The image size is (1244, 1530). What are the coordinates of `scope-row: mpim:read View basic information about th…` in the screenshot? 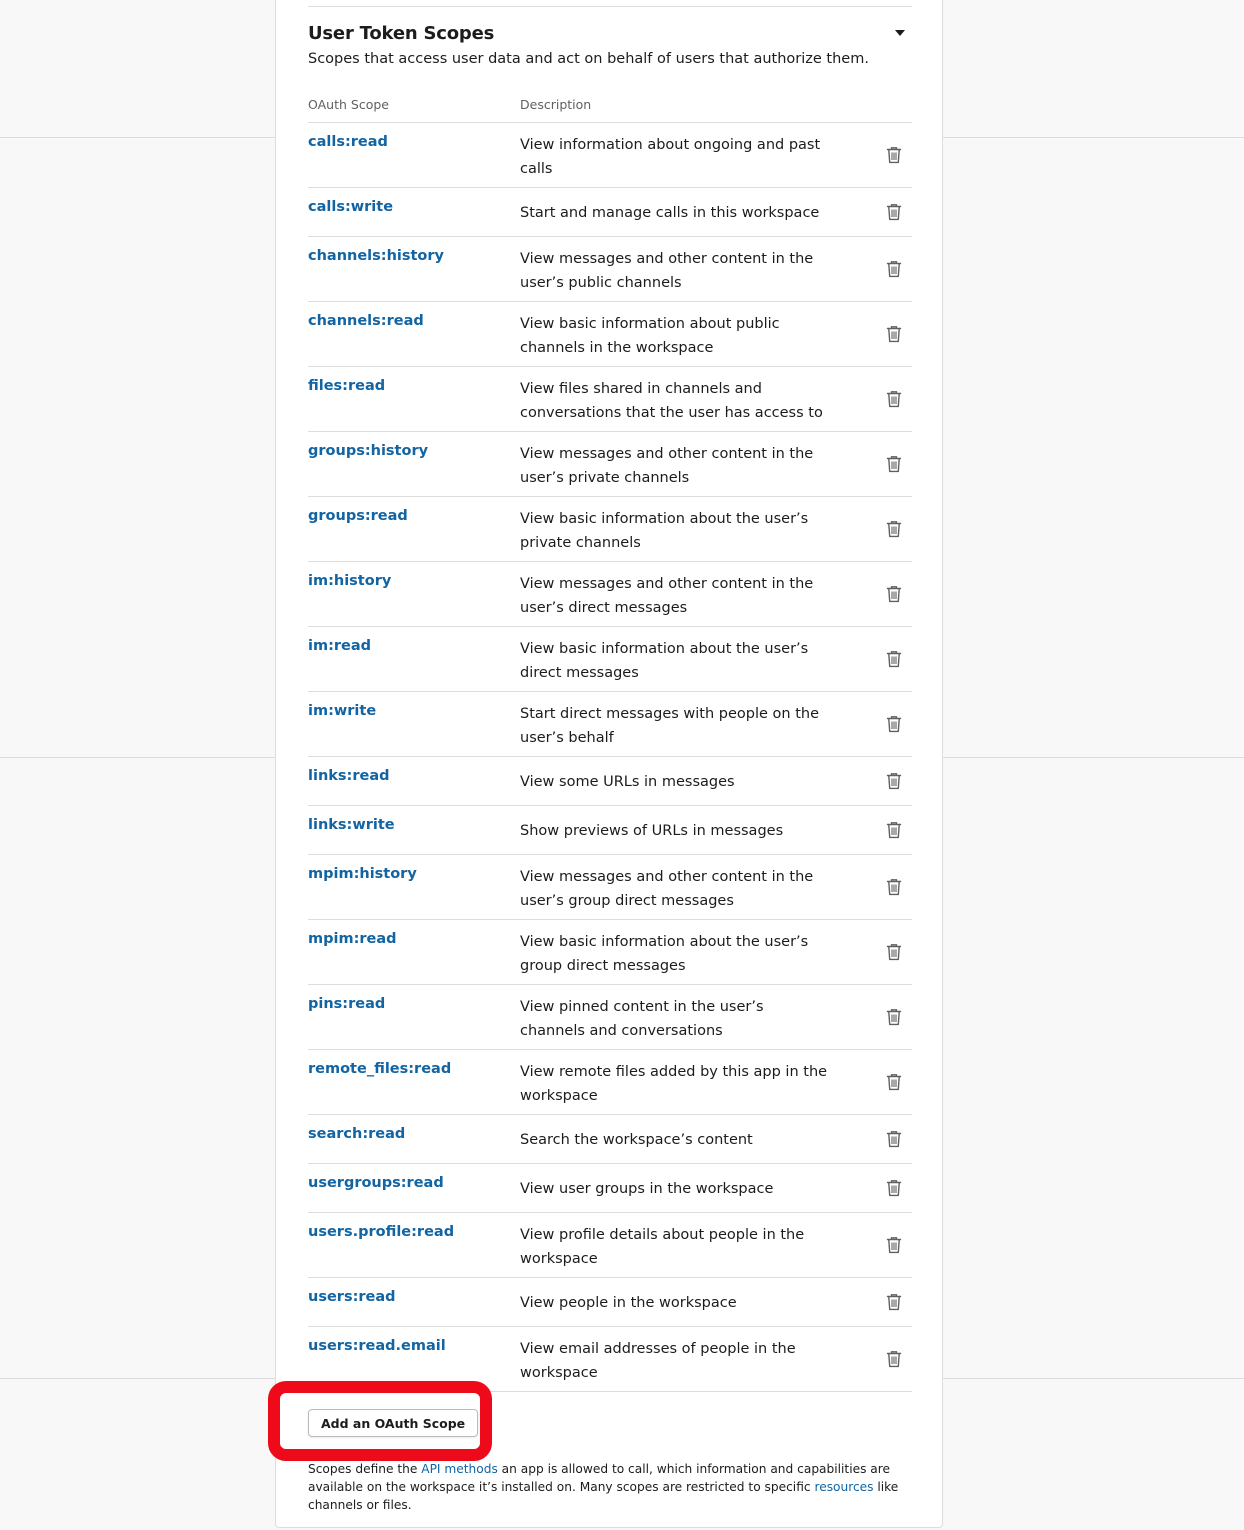 It's located at (610, 952).